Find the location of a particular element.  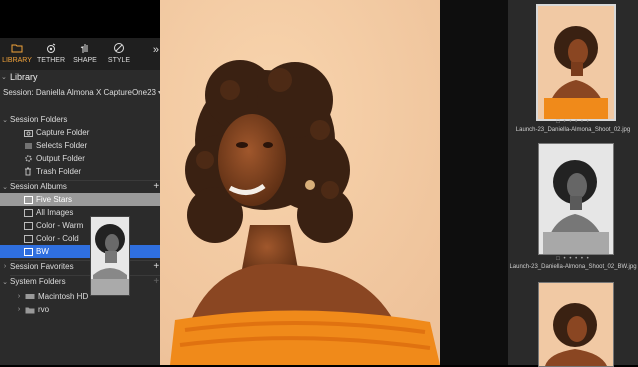

session-albums-title: Session Albums is located at coordinates (38, 186).